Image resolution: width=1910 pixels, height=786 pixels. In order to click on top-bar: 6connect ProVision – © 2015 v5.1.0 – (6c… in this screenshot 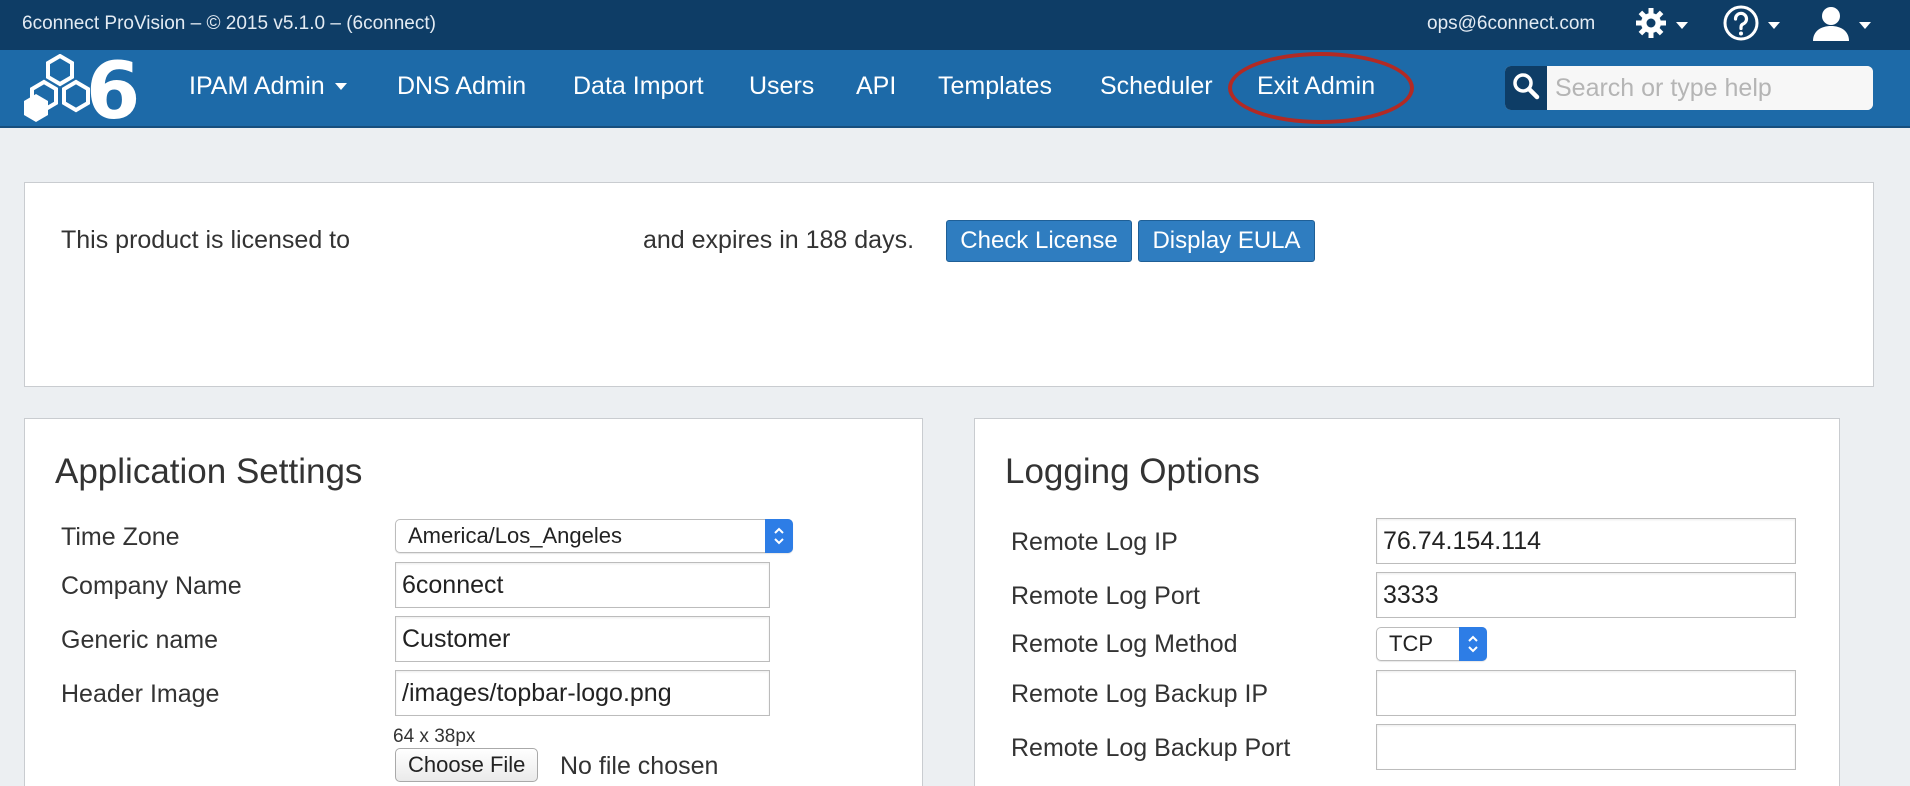, I will do `click(955, 25)`.